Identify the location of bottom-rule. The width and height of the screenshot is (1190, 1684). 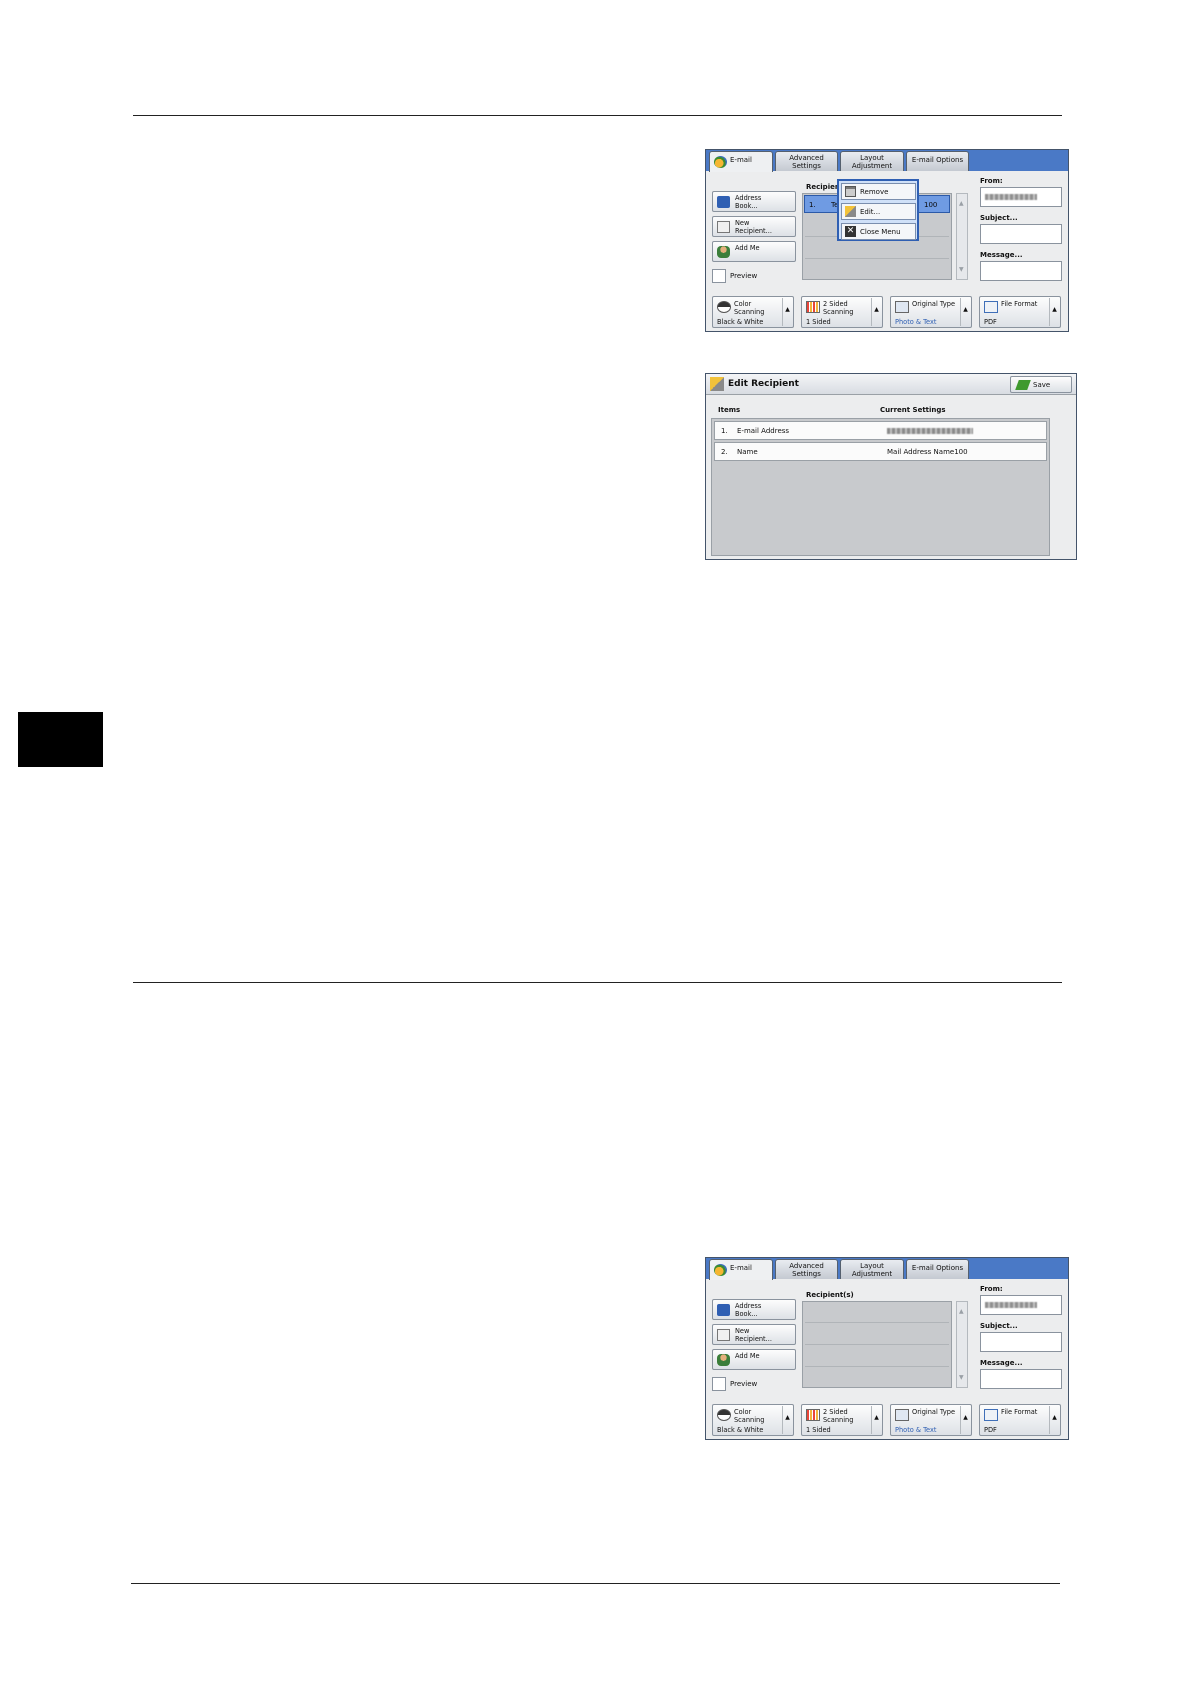
(595, 1583).